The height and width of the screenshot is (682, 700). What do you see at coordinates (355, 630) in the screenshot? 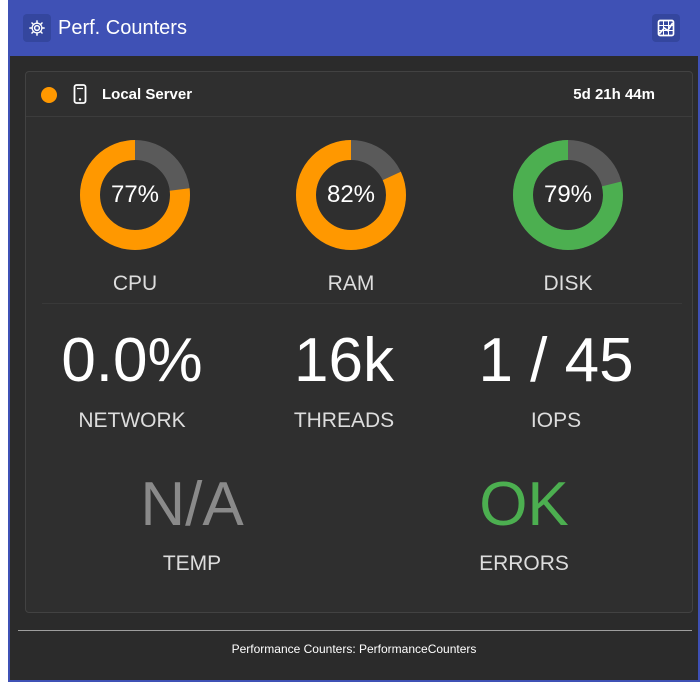
I see `footer-divider` at bounding box center [355, 630].